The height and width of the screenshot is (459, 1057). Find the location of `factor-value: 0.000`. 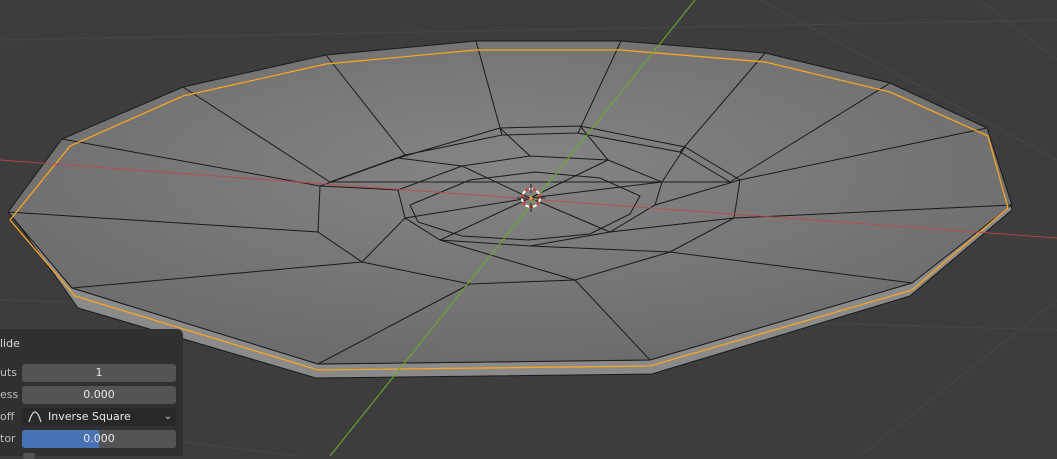

factor-value: 0.000 is located at coordinates (99, 438).